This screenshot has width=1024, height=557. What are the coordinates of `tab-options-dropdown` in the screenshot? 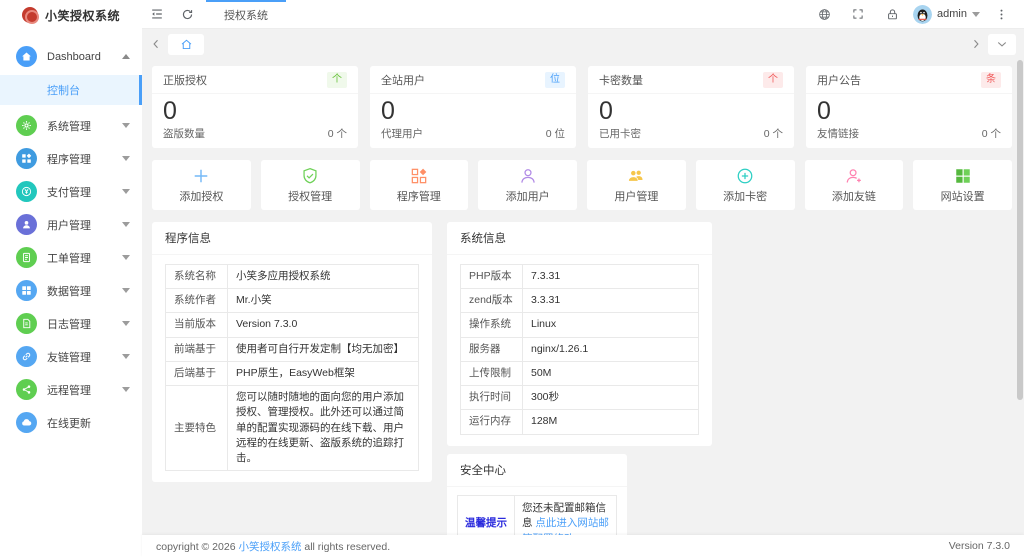 It's located at (1002, 44).